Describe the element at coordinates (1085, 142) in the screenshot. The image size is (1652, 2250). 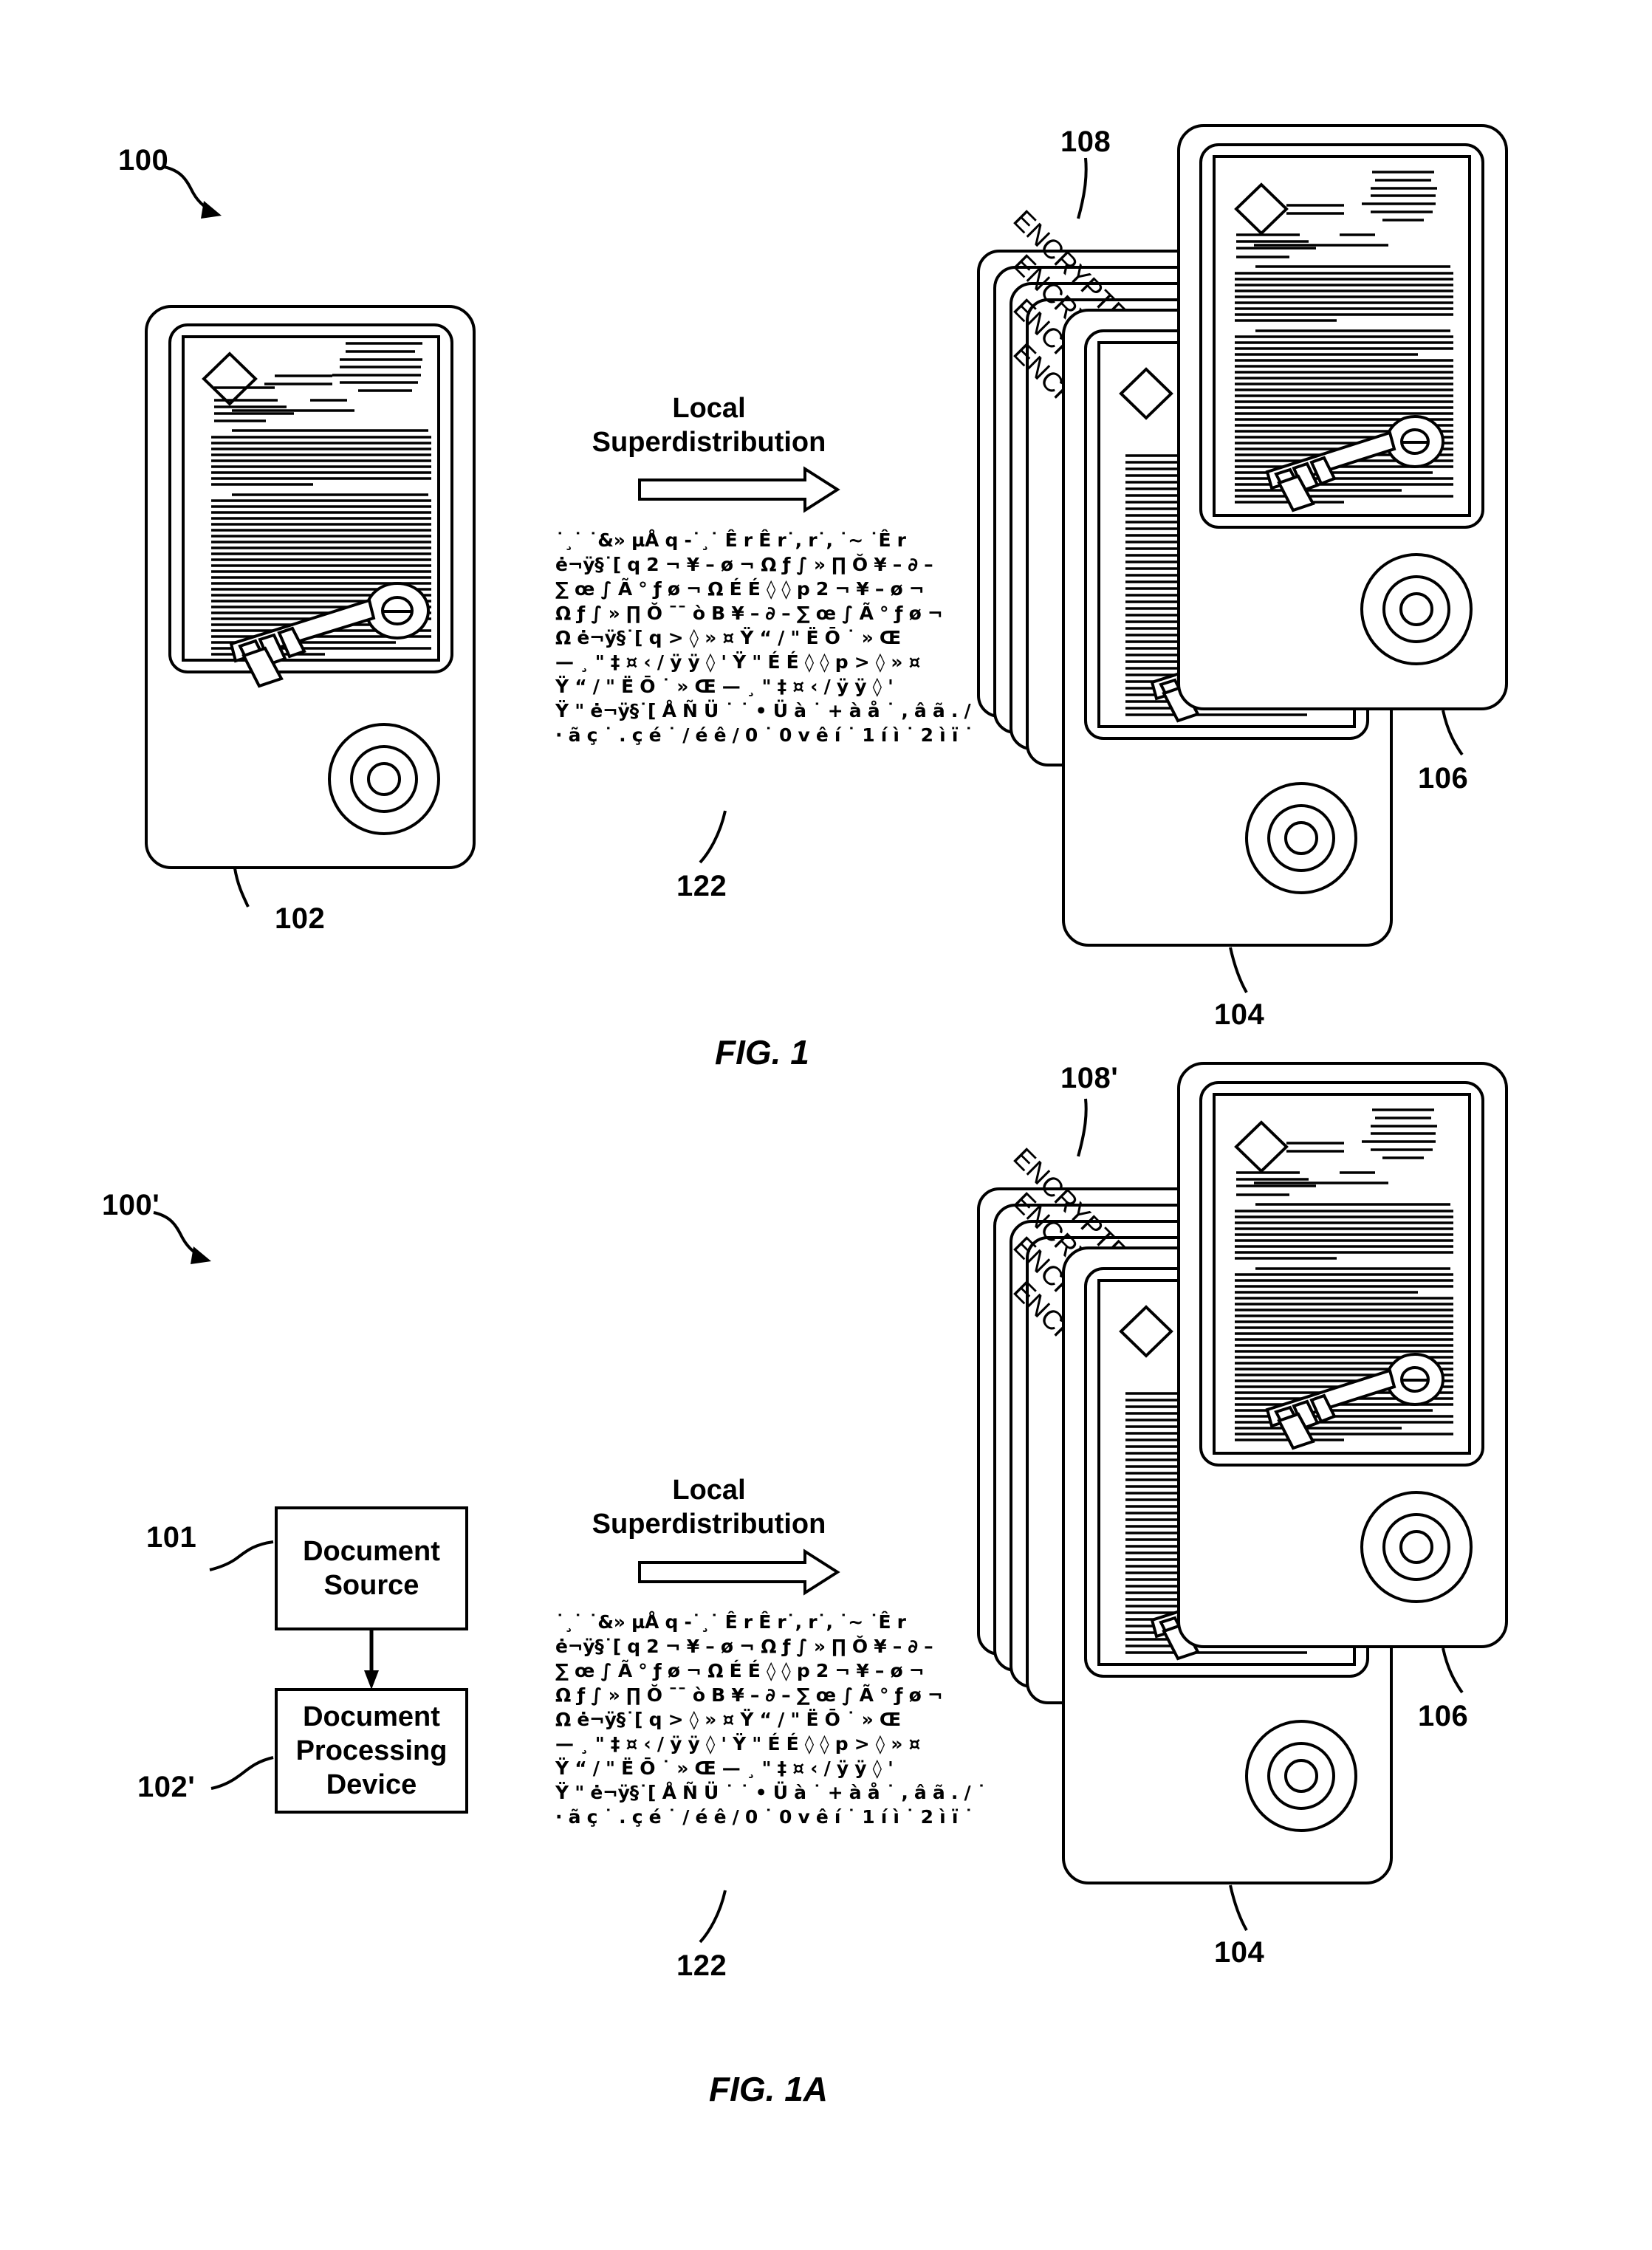
I see `ref-108: 108` at that location.